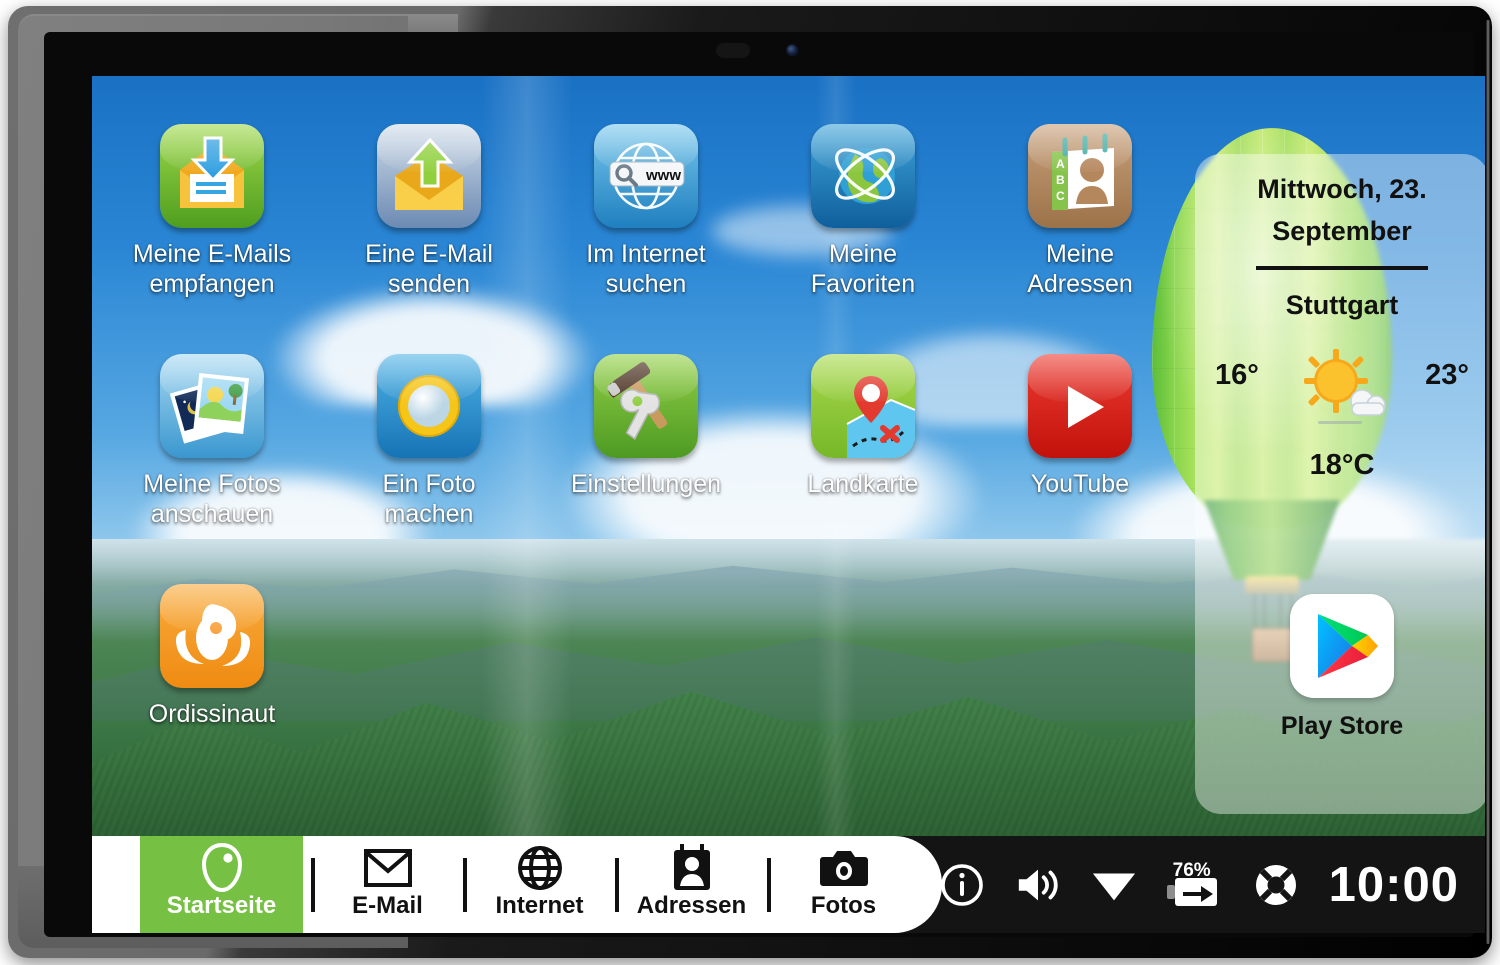  What do you see at coordinates (429, 269) in the screenshot?
I see `app-label: Eine E-Mail senden` at bounding box center [429, 269].